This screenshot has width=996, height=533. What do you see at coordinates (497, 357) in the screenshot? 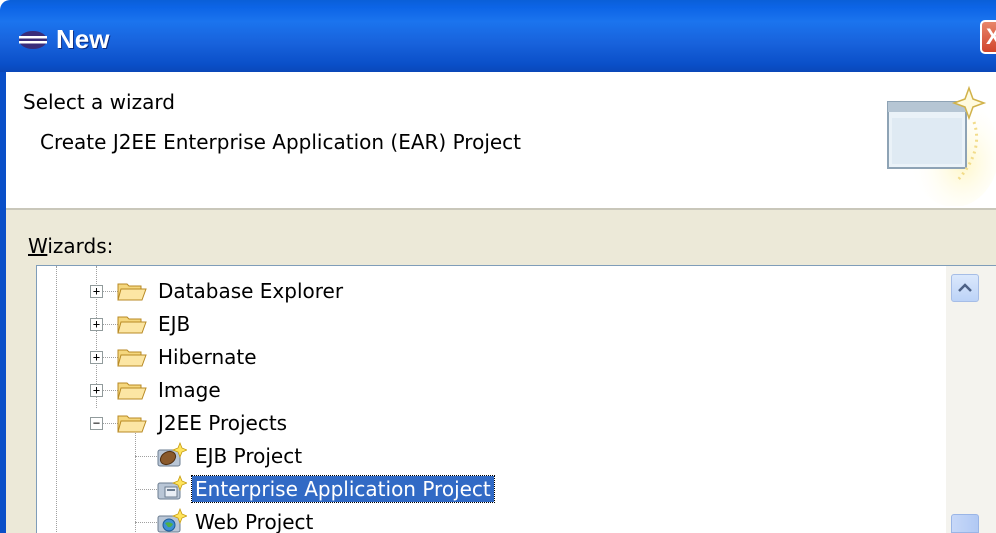
I see `tree-item-hibernate: + Hibernate` at bounding box center [497, 357].